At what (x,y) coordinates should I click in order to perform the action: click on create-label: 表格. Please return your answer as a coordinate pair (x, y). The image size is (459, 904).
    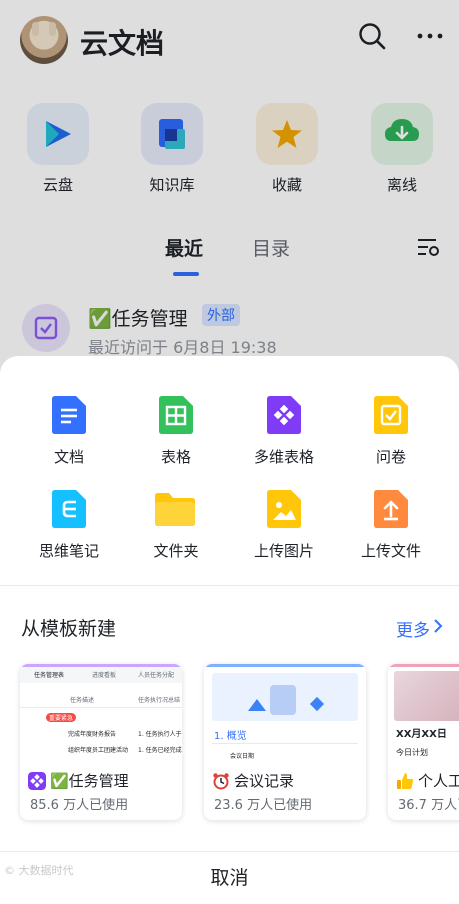
    Looking at the image, I should click on (175, 457).